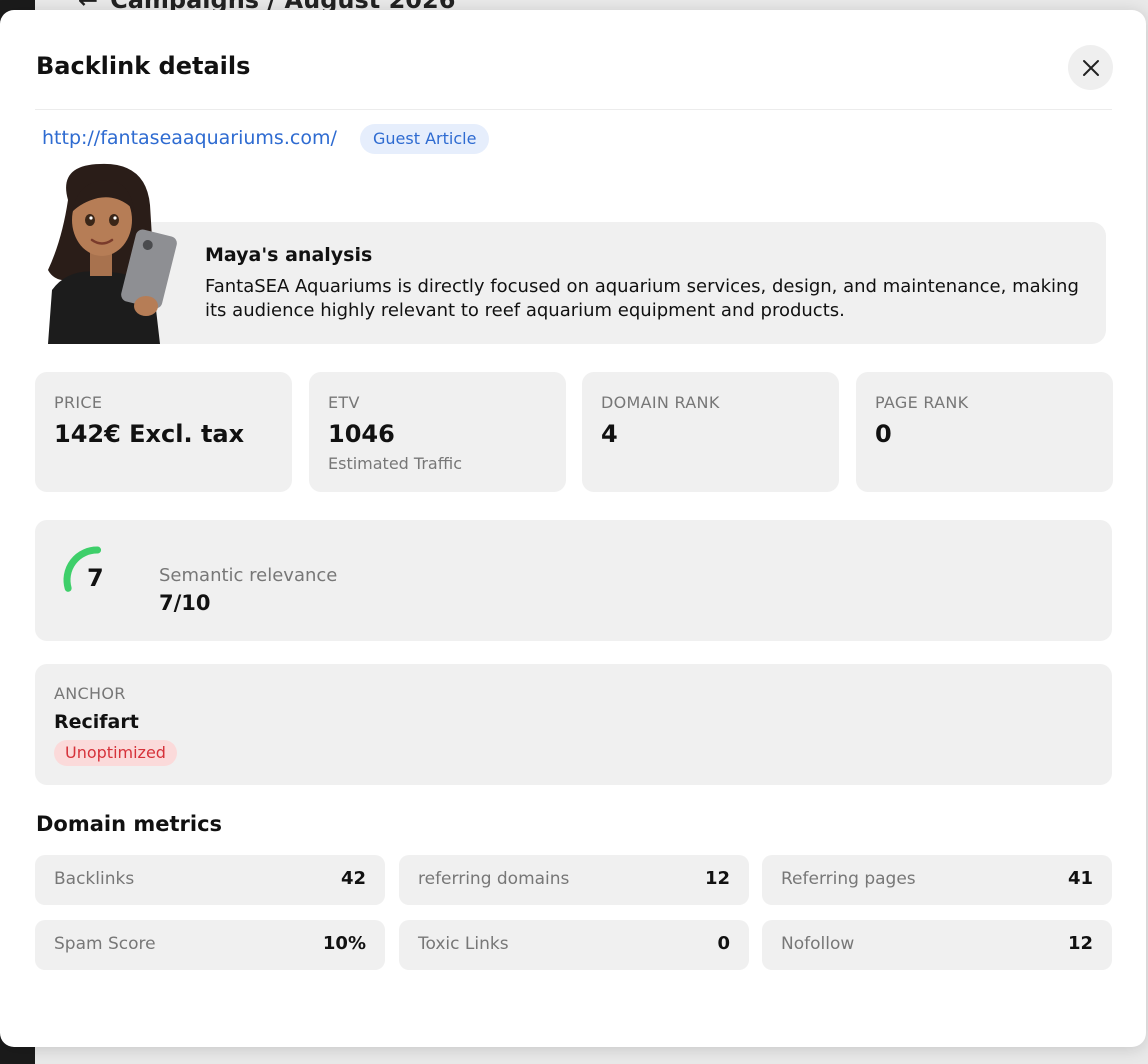  What do you see at coordinates (573, 109) in the screenshot?
I see `header-divider` at bounding box center [573, 109].